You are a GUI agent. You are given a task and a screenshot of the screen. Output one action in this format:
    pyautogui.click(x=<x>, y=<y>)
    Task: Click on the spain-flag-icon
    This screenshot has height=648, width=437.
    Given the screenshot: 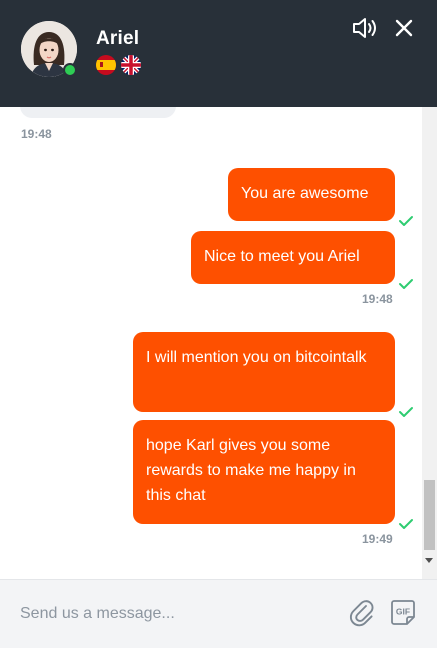 What is the action you would take?
    pyautogui.click(x=106, y=65)
    